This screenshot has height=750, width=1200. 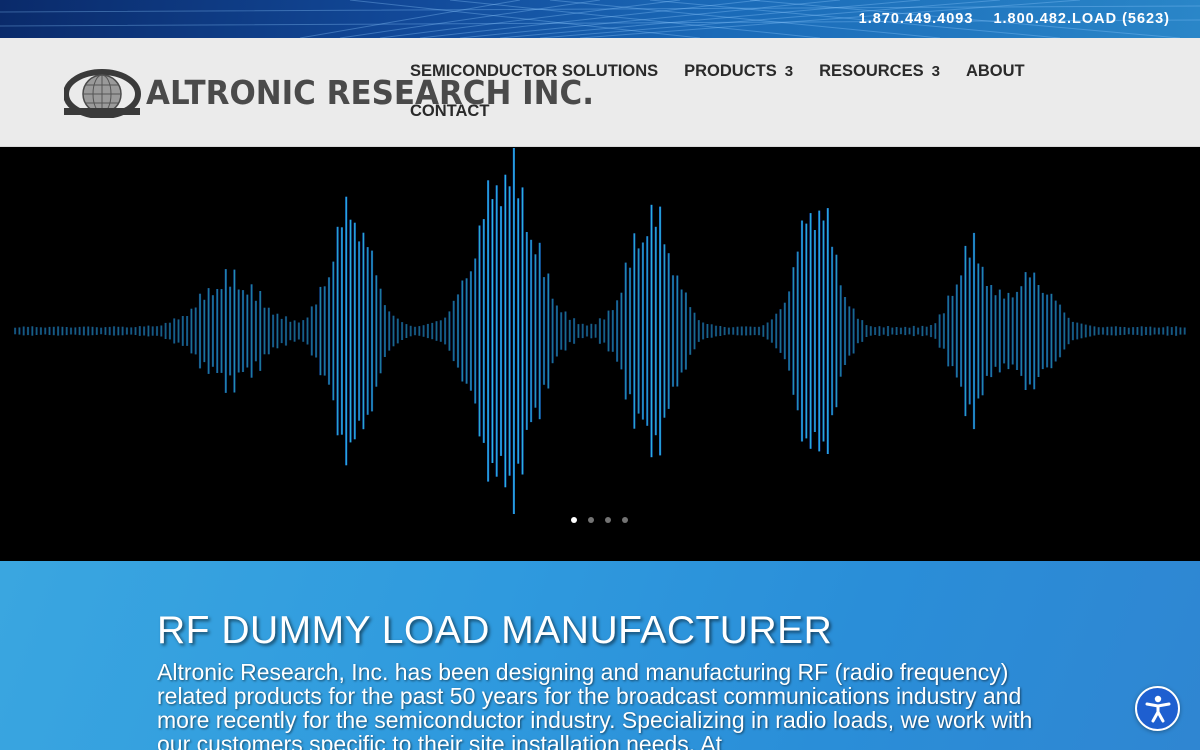 I want to click on nav-item-label: SEMICONDUCTOR SOLUTIONS, so click(x=534, y=70).